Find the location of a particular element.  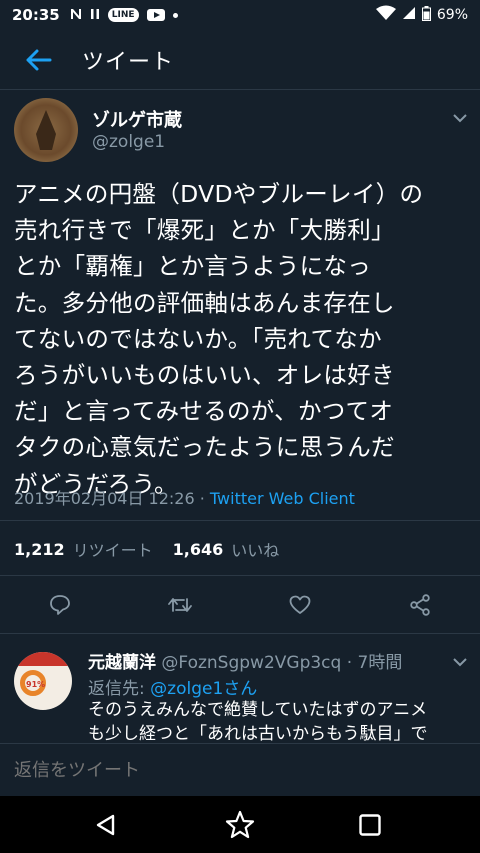

retweet-label: リツイート is located at coordinates (113, 549).